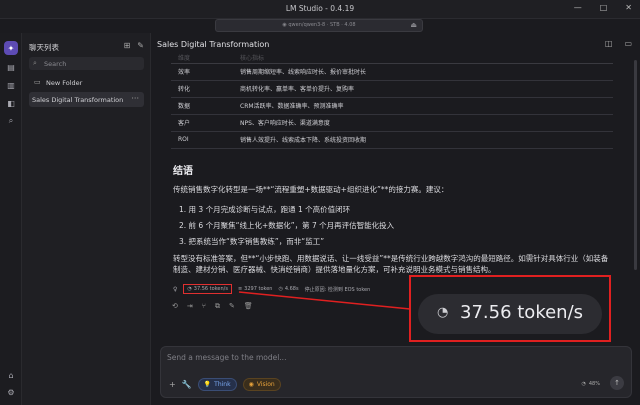  I want to click on list-item: 2. 前 6 个月聚焦“线上化+数据化”，第 7 个月再评估智能化投入, so click(287, 225).